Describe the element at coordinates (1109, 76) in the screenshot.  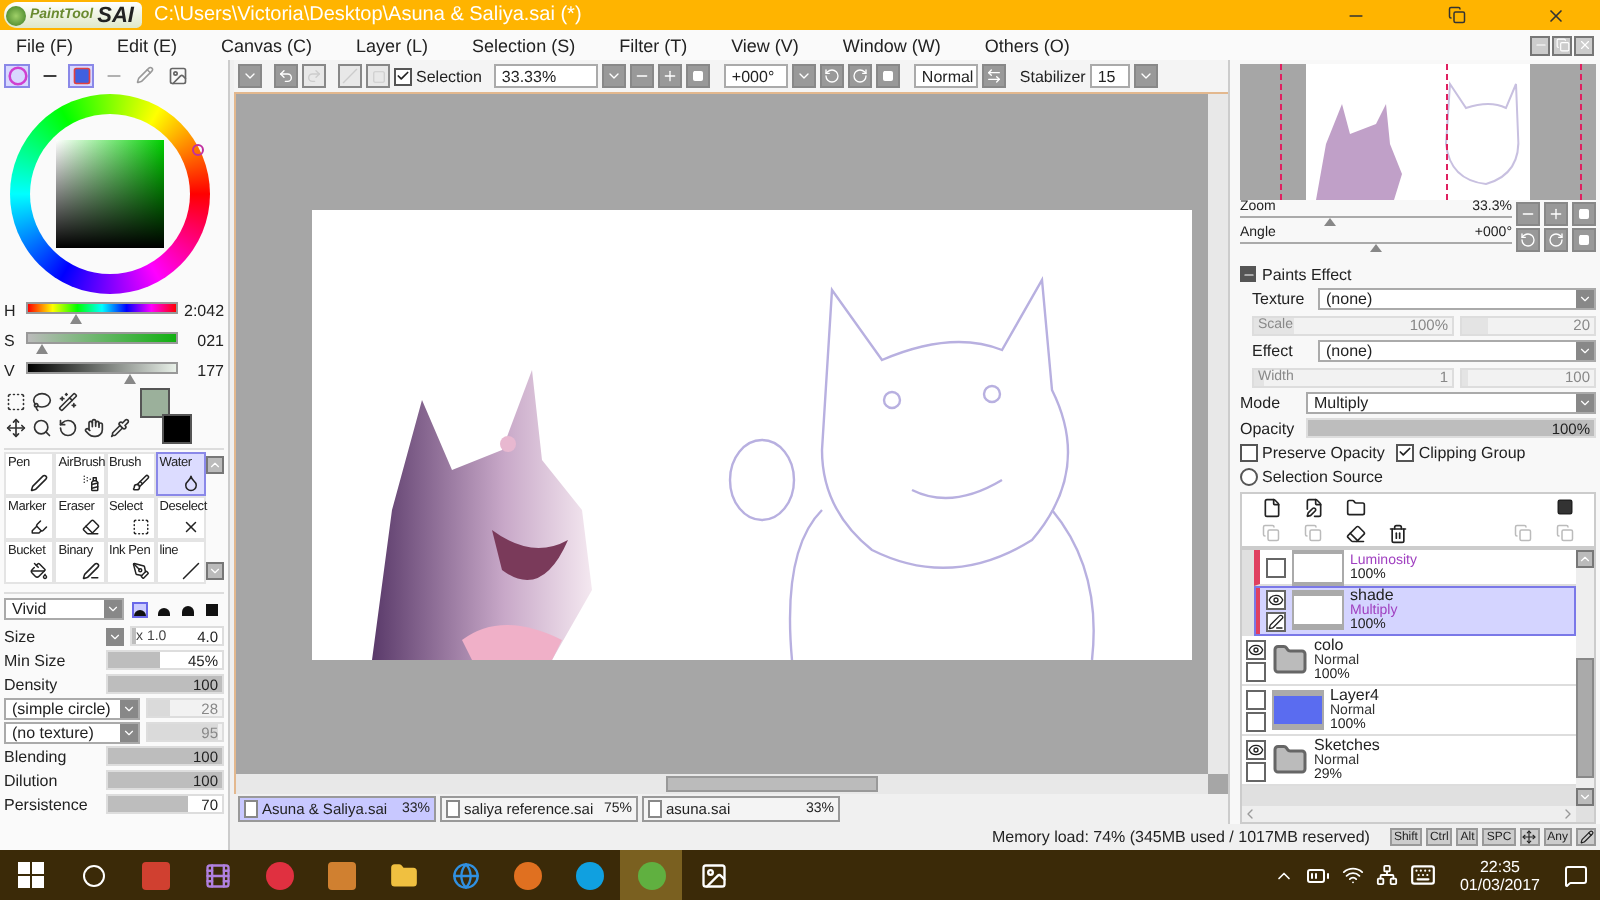
I see `stabilizer-field: 15` at that location.